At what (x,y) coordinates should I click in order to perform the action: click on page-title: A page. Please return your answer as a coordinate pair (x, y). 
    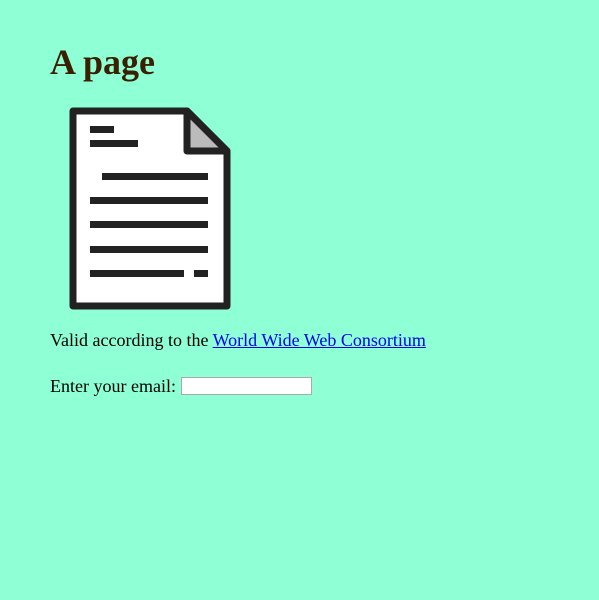
    Looking at the image, I should click on (103, 62).